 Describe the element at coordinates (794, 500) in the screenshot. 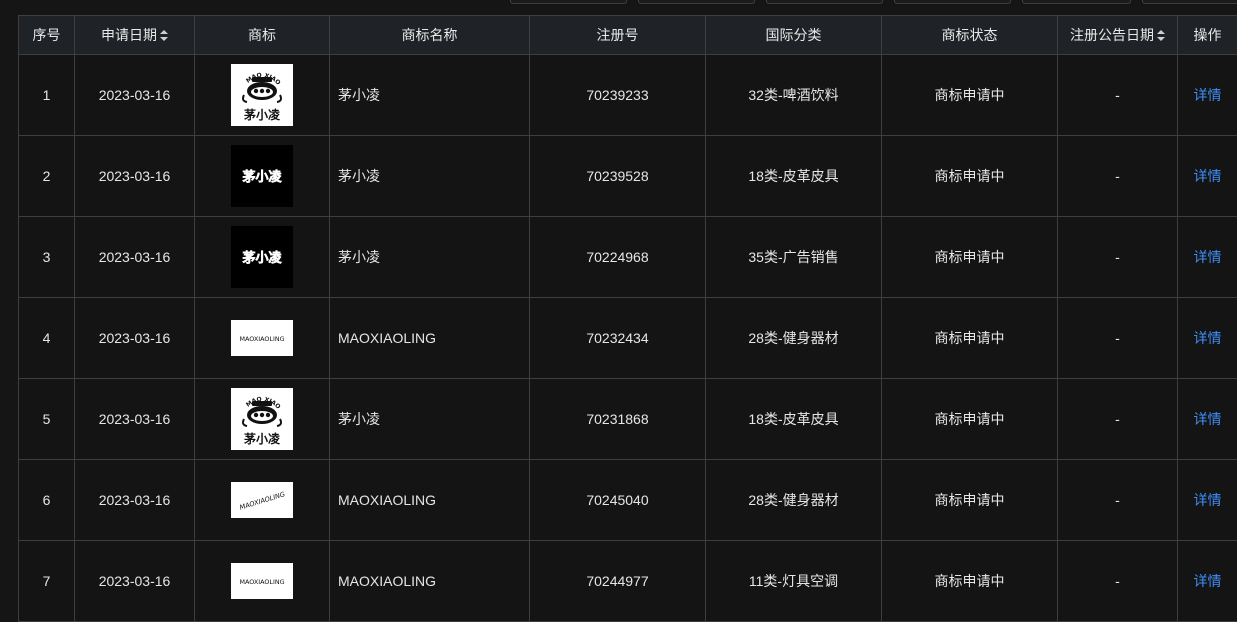

I see `cell-category: 28类-健身器材` at that location.